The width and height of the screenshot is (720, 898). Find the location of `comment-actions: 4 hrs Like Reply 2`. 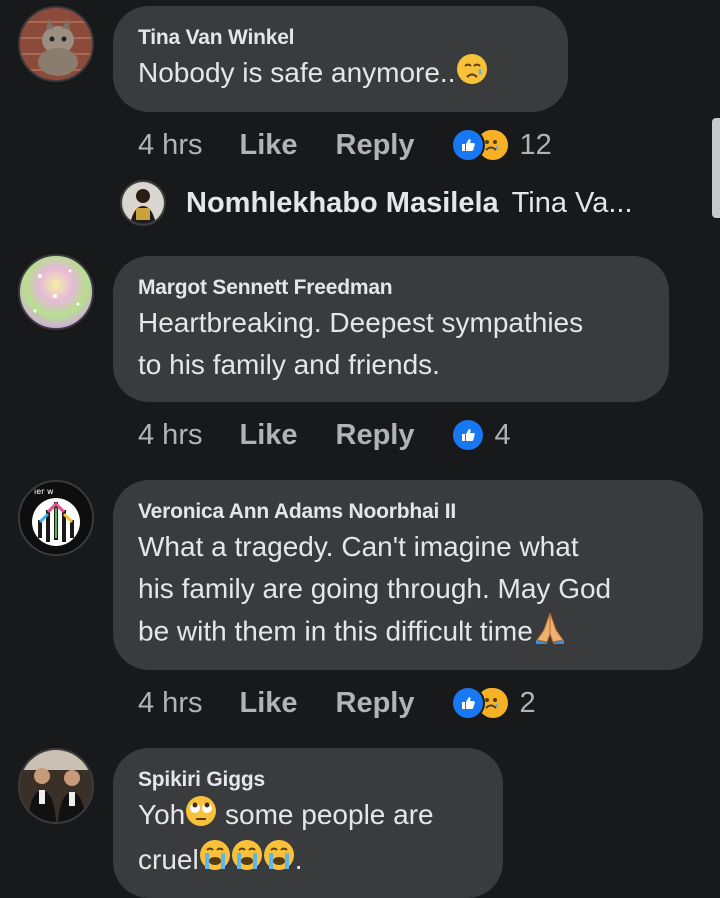

comment-actions: 4 hrs Like Reply 2 is located at coordinates (337, 703).